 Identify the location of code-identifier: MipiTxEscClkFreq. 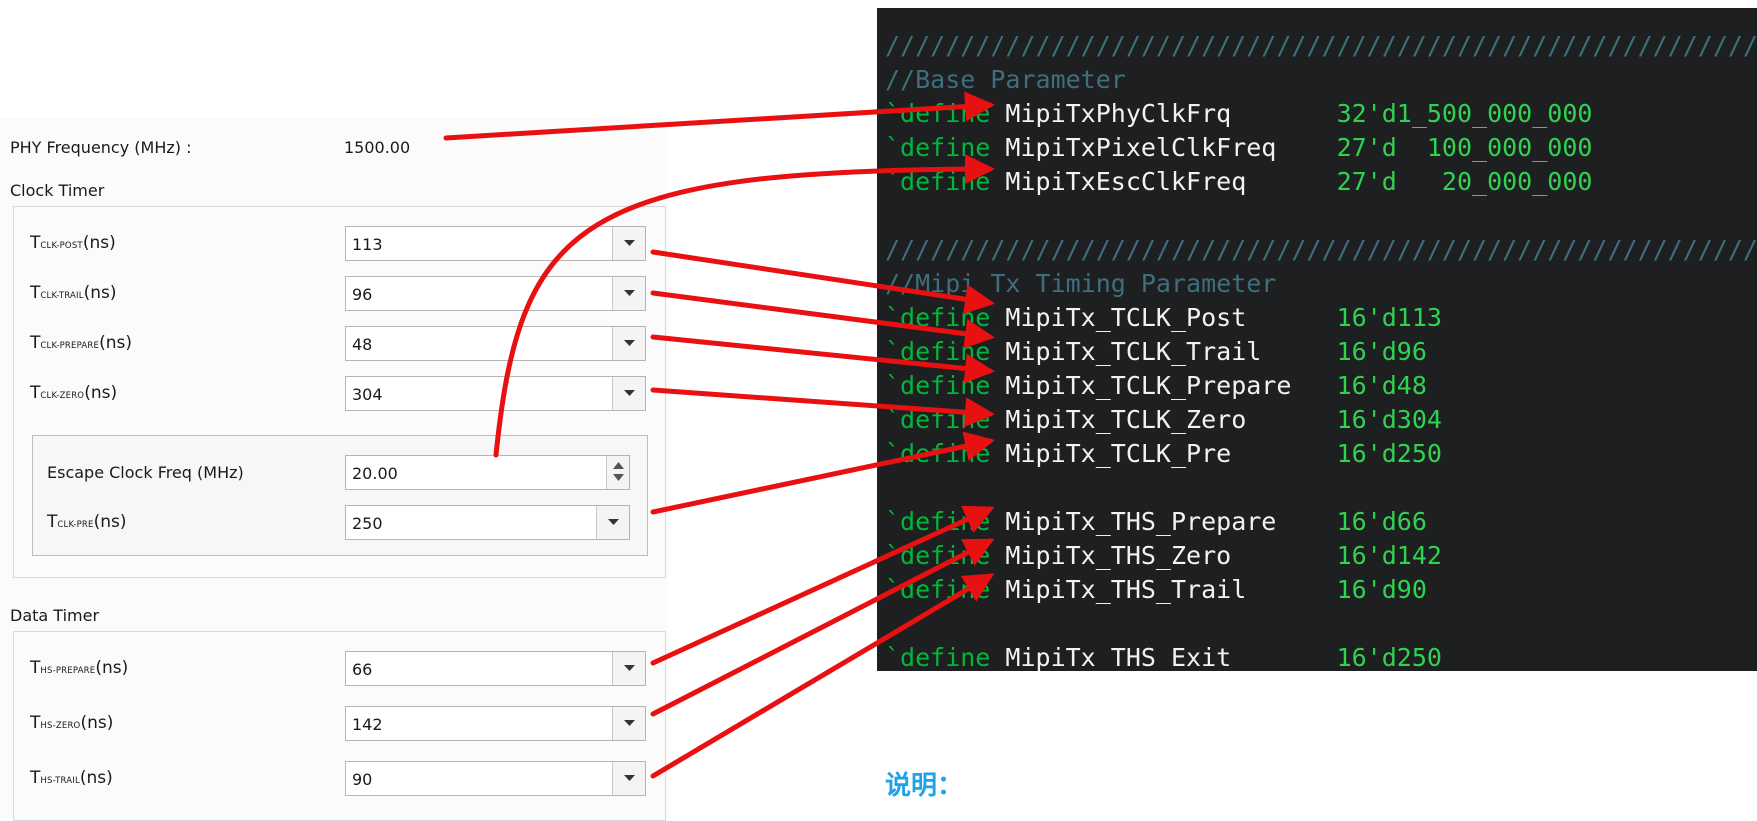
(1171, 181).